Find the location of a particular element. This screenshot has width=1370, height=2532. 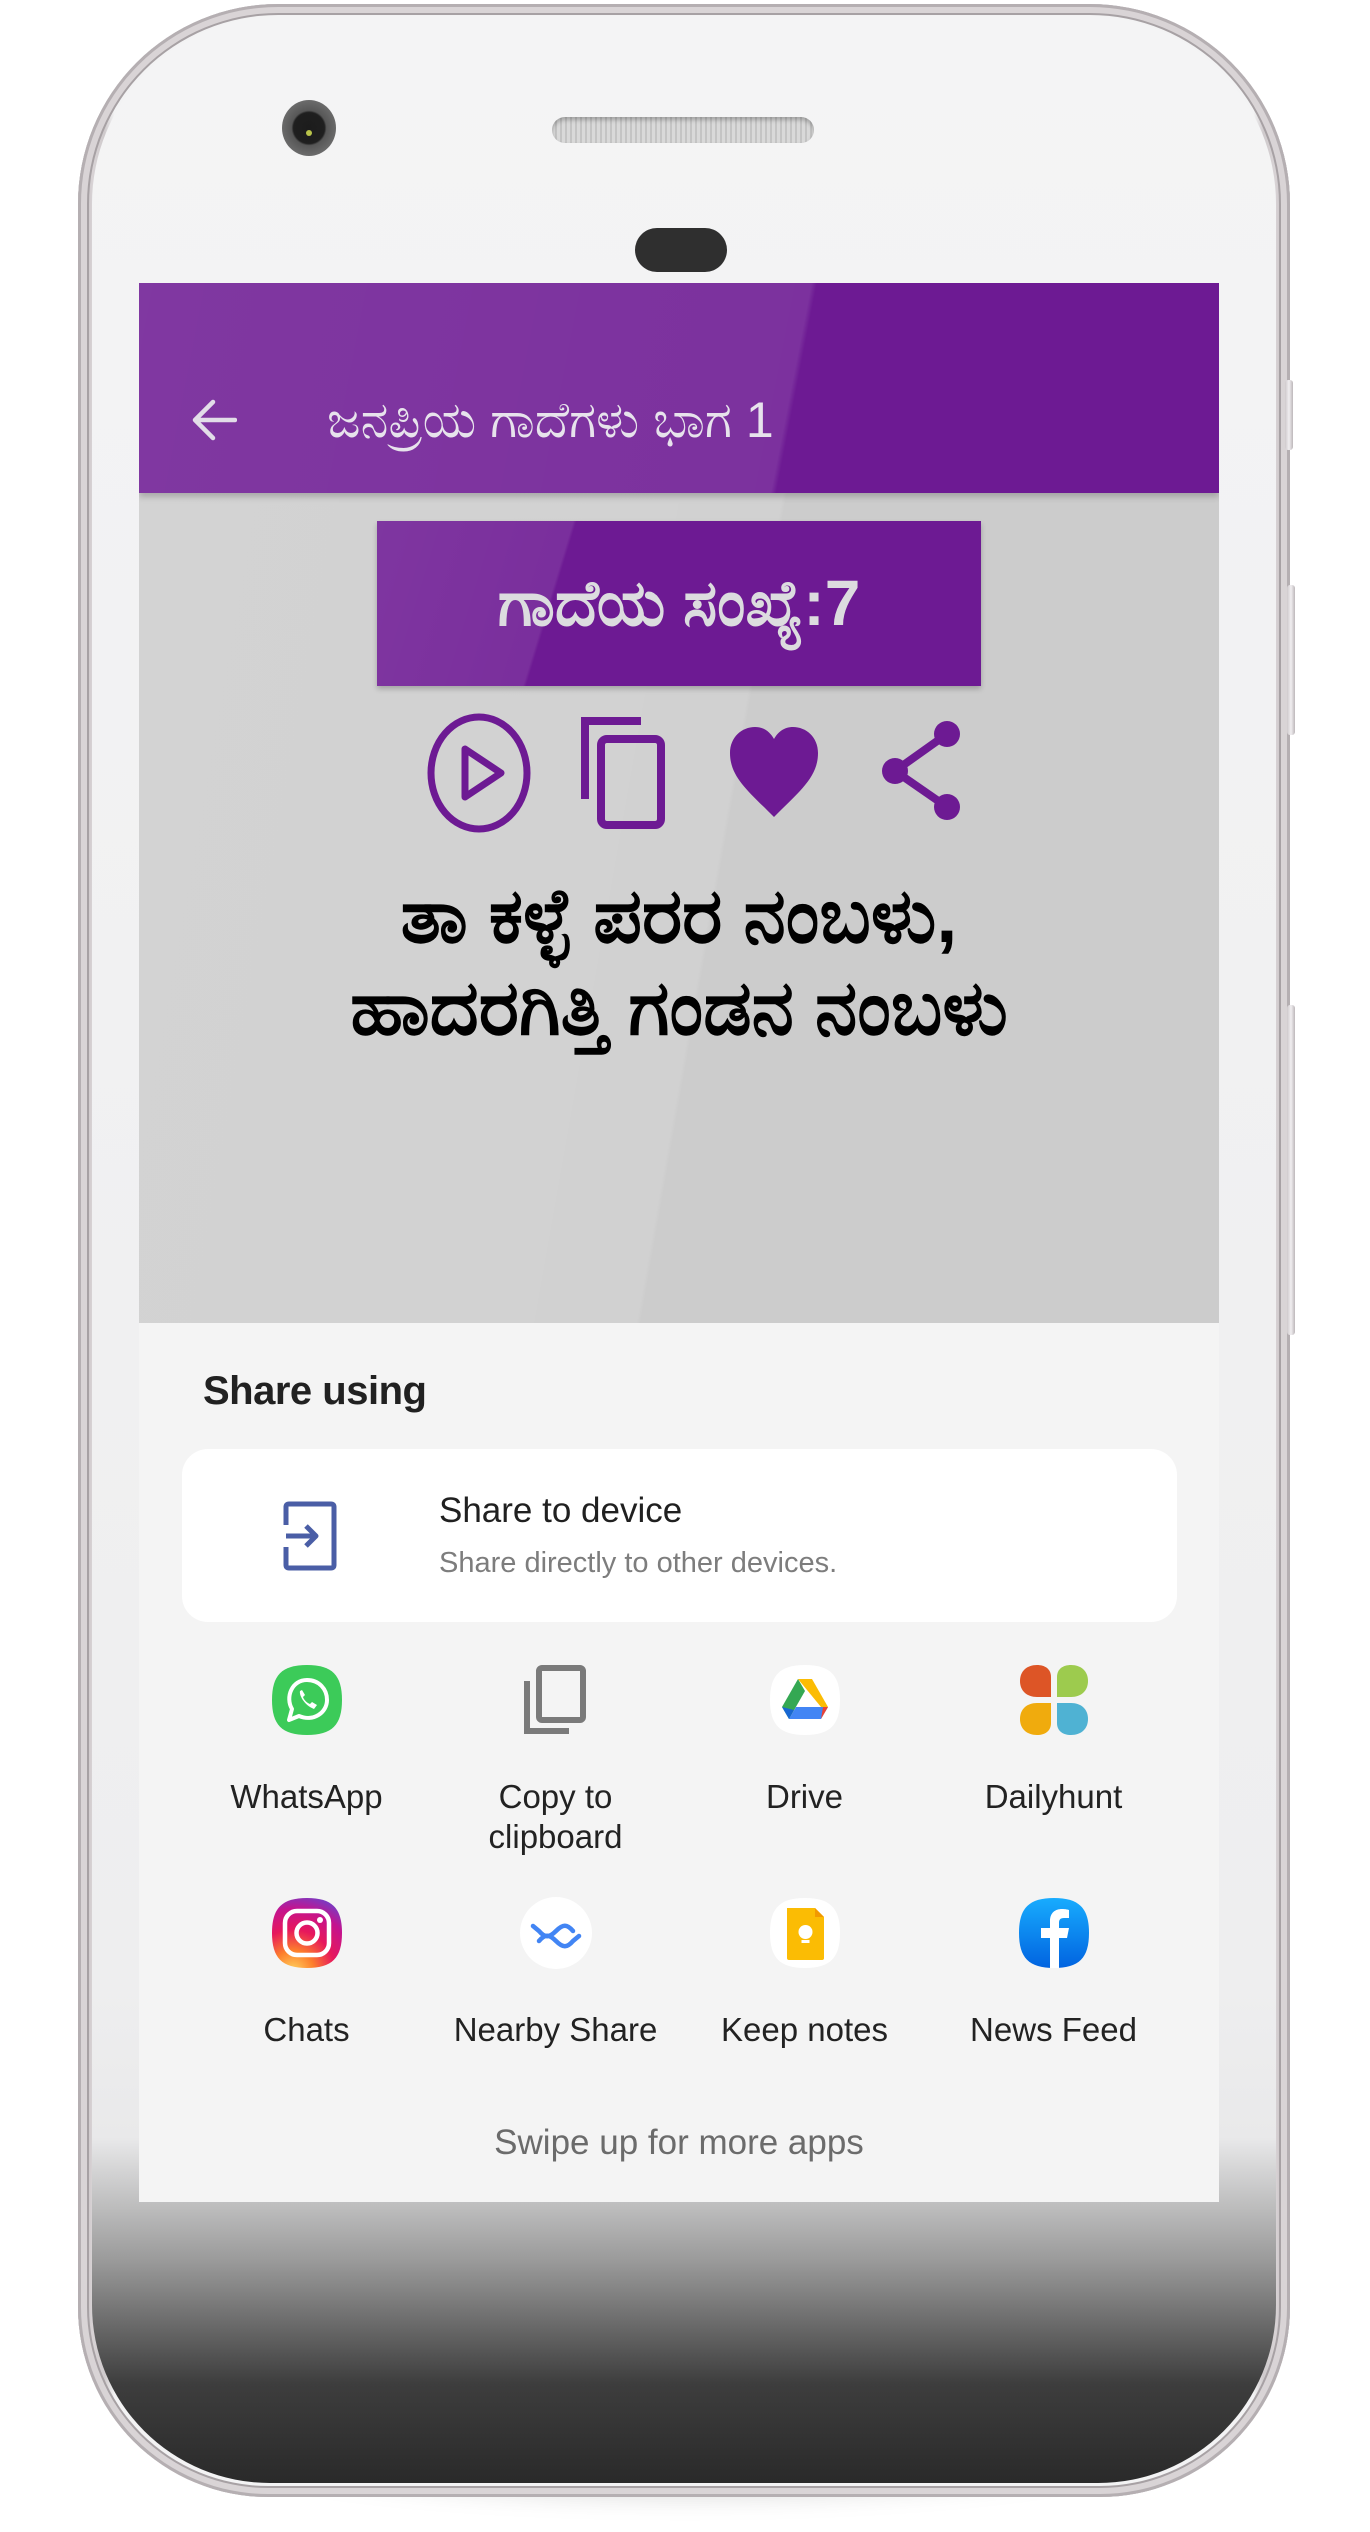

whatsapp-icon is located at coordinates (307, 1700).